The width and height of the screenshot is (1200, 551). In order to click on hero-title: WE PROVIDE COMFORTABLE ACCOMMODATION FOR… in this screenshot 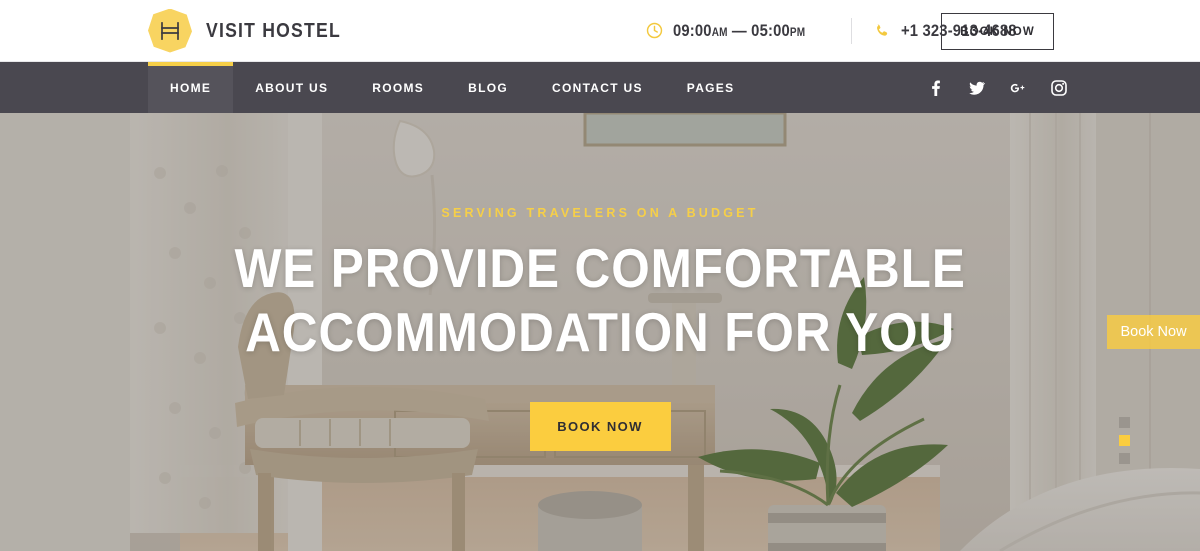, I will do `click(599, 301)`.